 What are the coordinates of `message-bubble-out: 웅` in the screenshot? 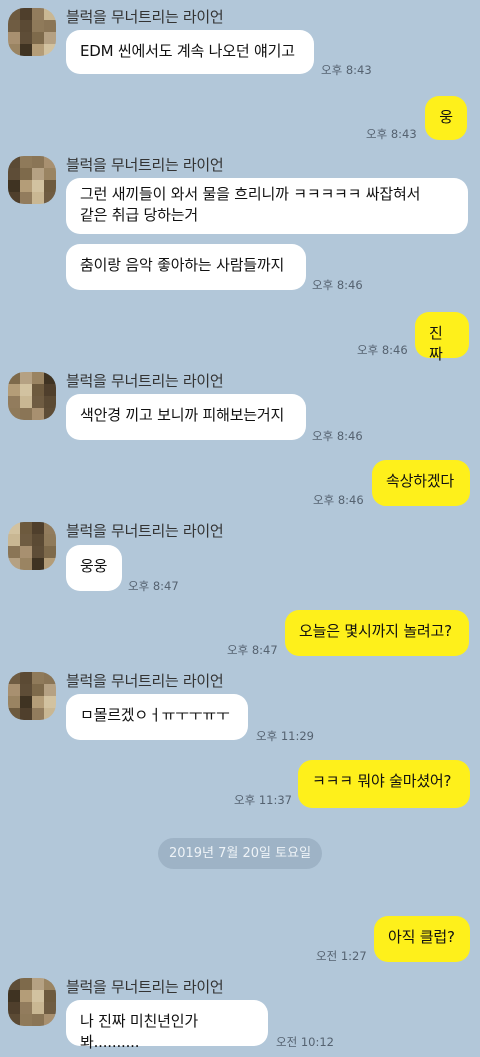 It's located at (446, 118).